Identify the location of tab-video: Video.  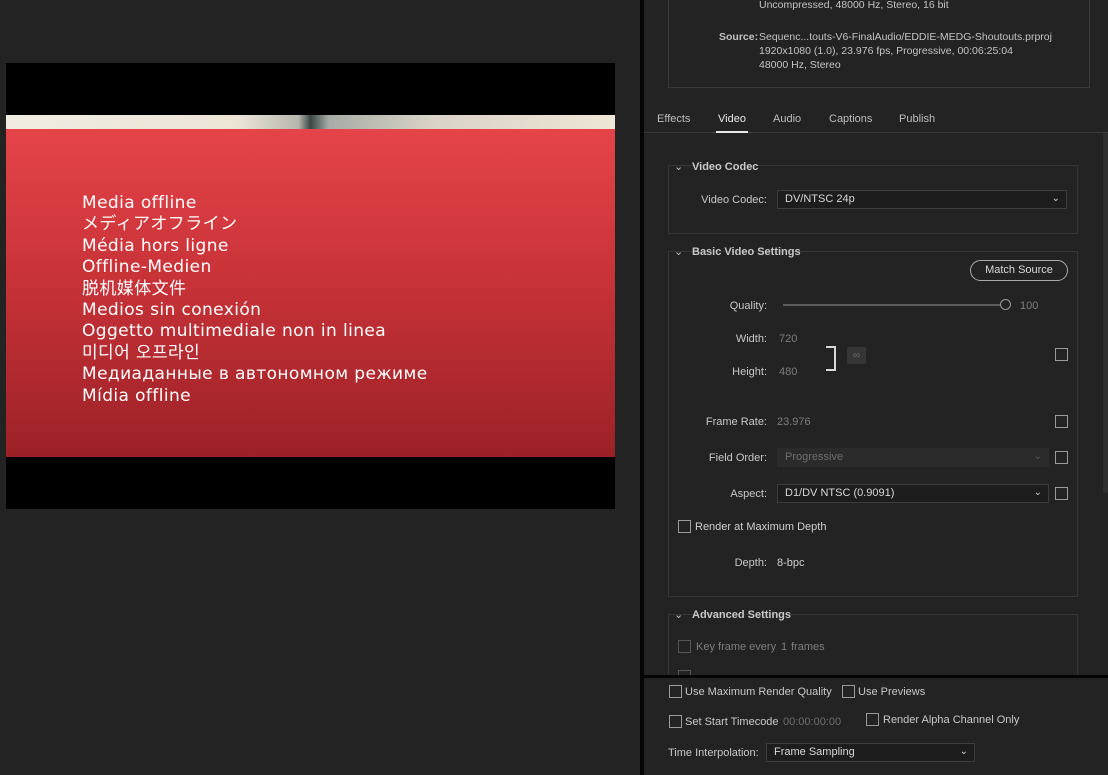
(732, 119).